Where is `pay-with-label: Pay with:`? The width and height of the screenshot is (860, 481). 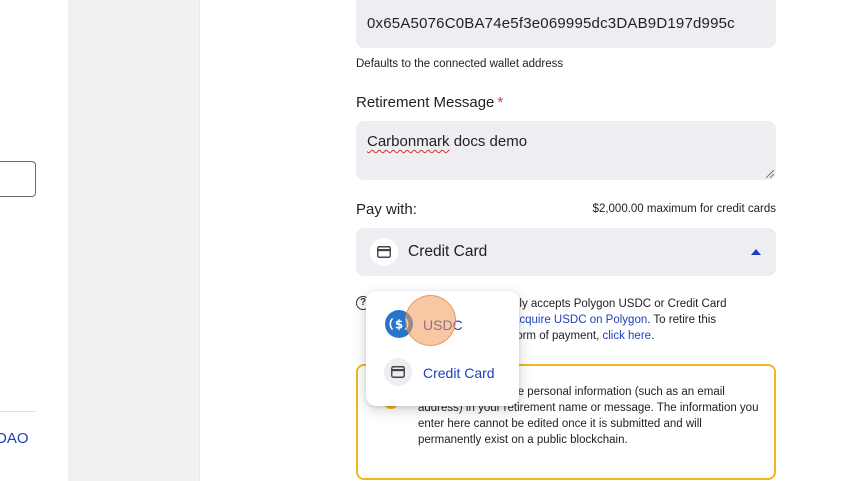
pay-with-label: Pay with: is located at coordinates (386, 209).